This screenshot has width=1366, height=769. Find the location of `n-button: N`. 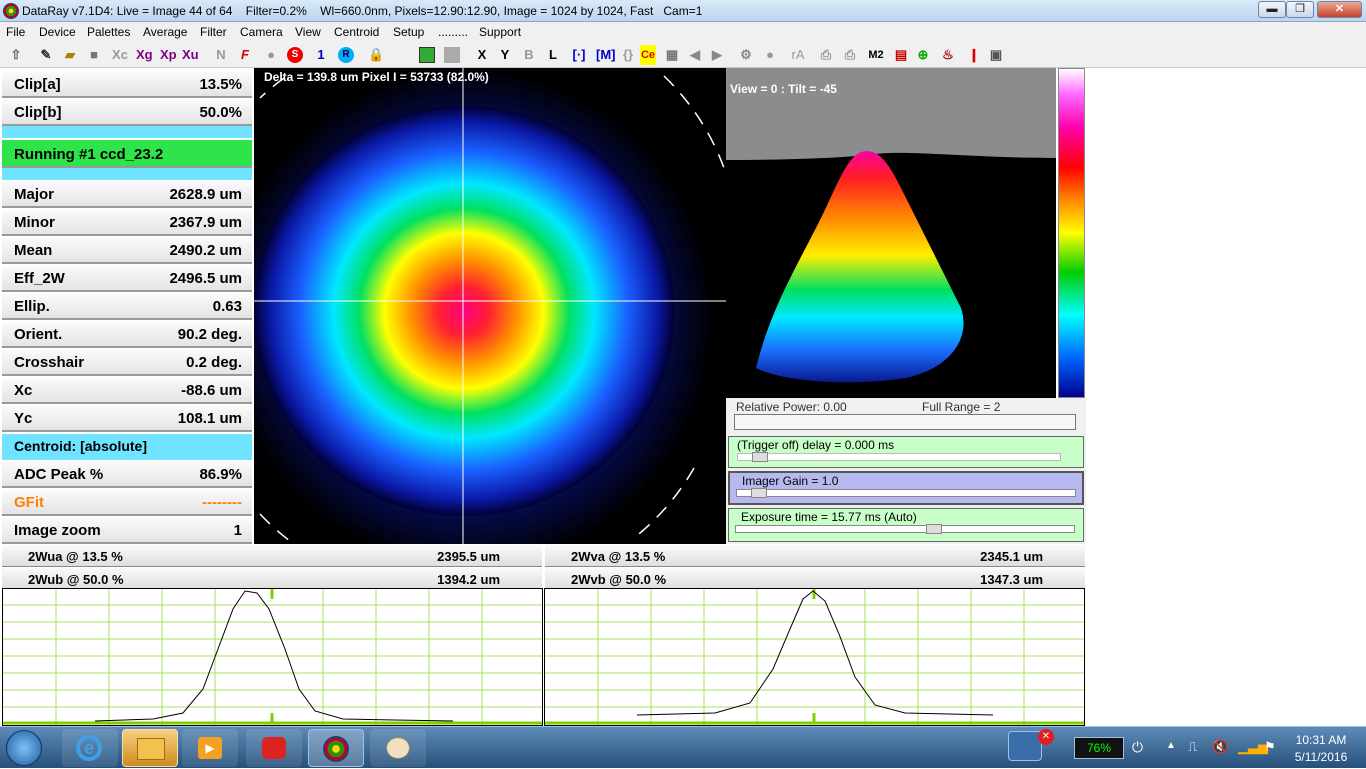

n-button: N is located at coordinates (221, 55).